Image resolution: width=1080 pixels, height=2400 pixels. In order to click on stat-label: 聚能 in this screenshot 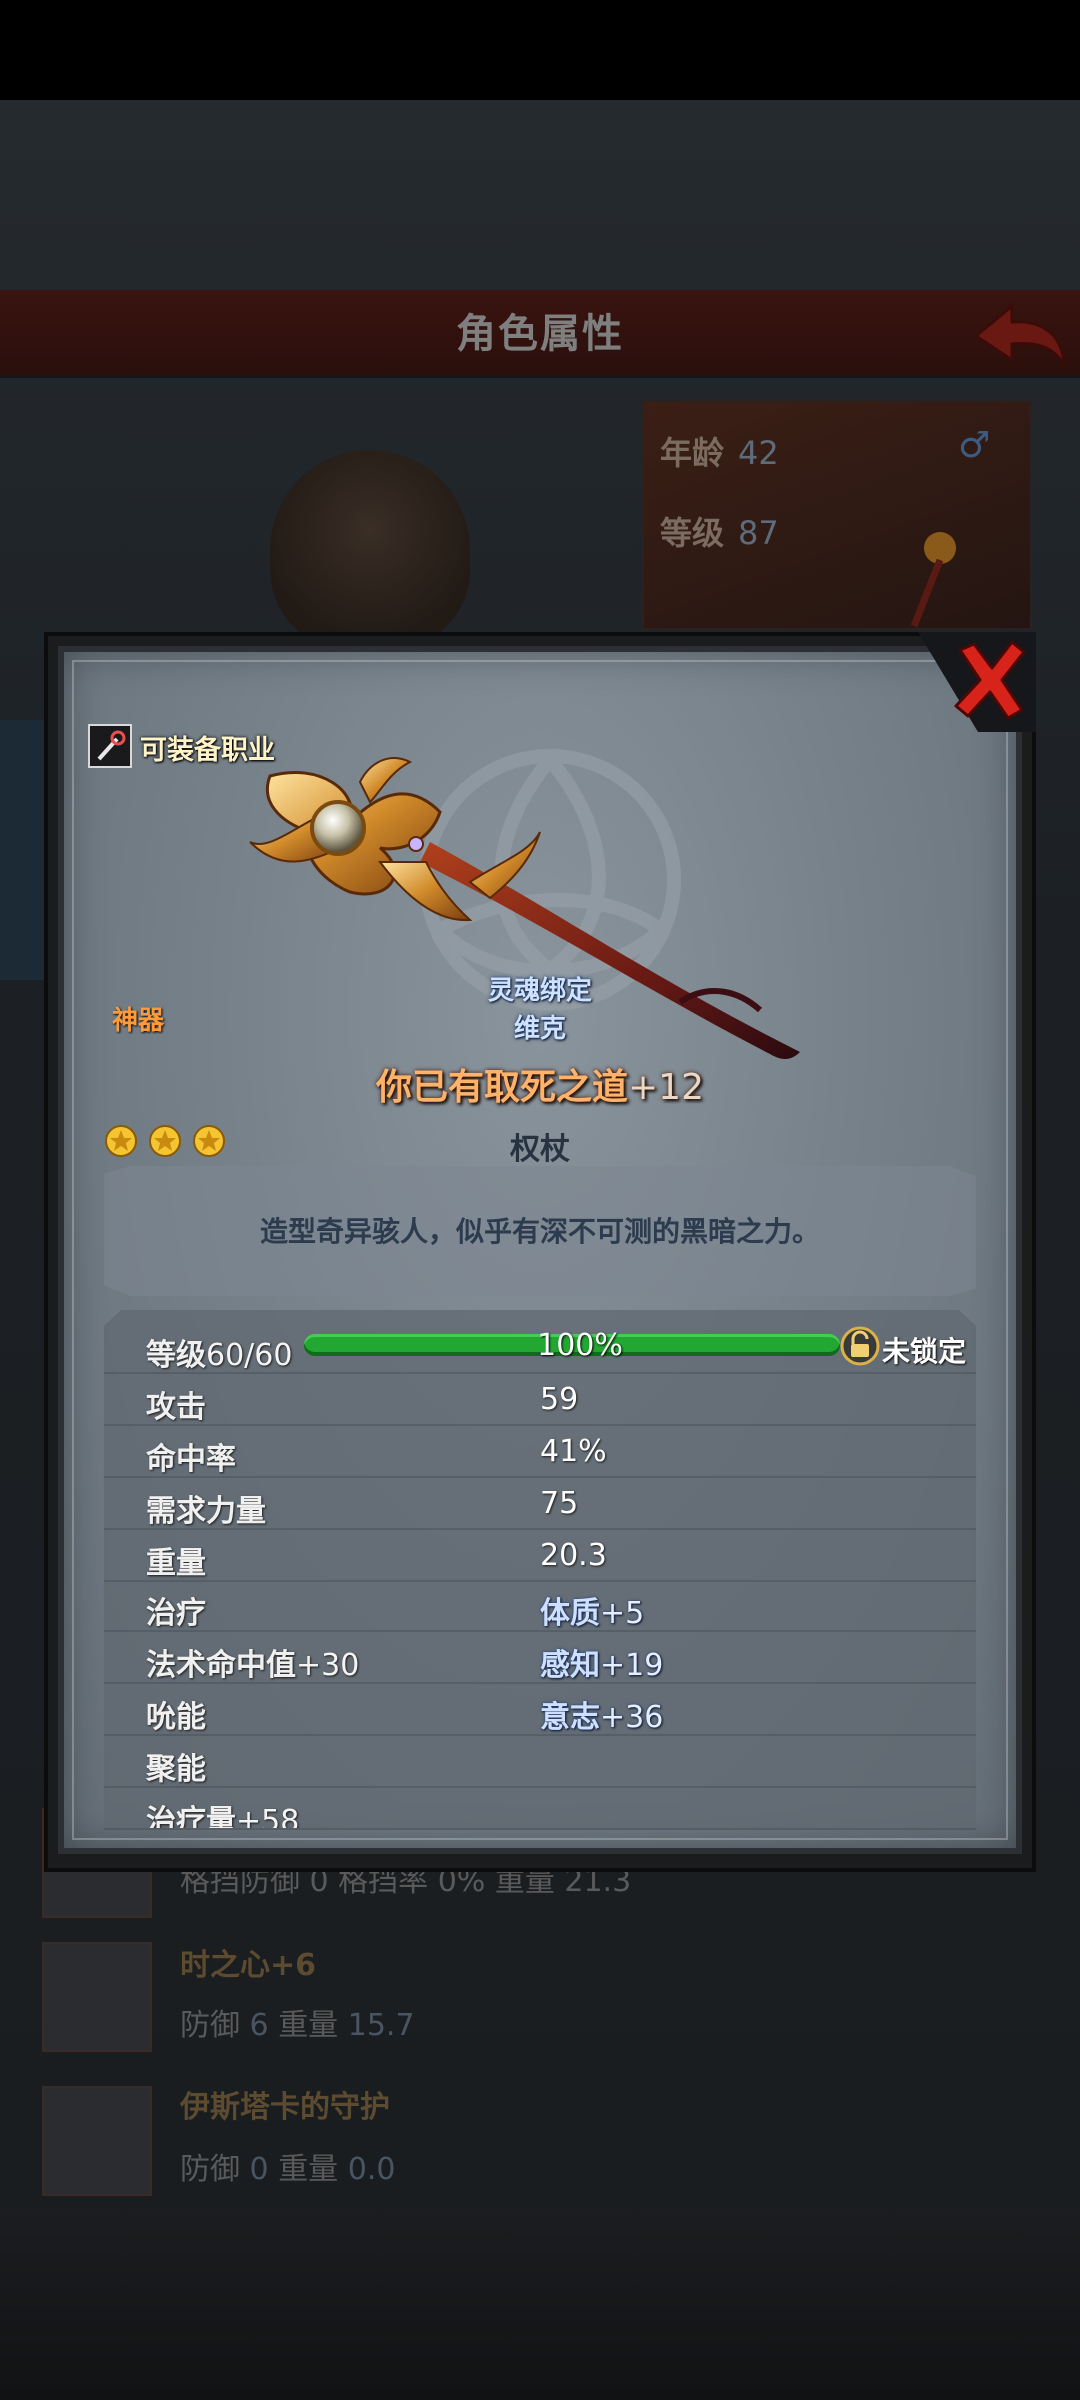, I will do `click(176, 1769)`.